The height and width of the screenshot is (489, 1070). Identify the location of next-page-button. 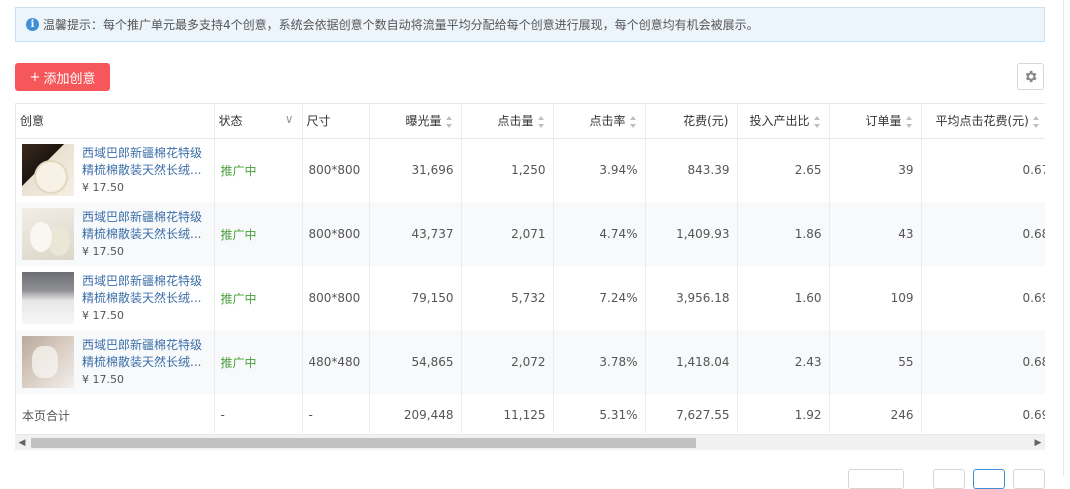
(1029, 479).